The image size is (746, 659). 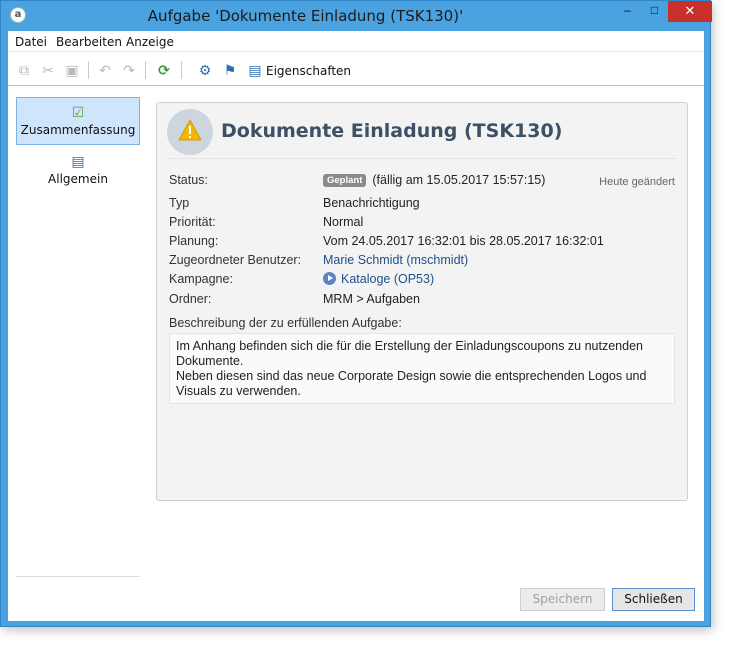 What do you see at coordinates (562, 599) in the screenshot?
I see `save-button: Speichern` at bounding box center [562, 599].